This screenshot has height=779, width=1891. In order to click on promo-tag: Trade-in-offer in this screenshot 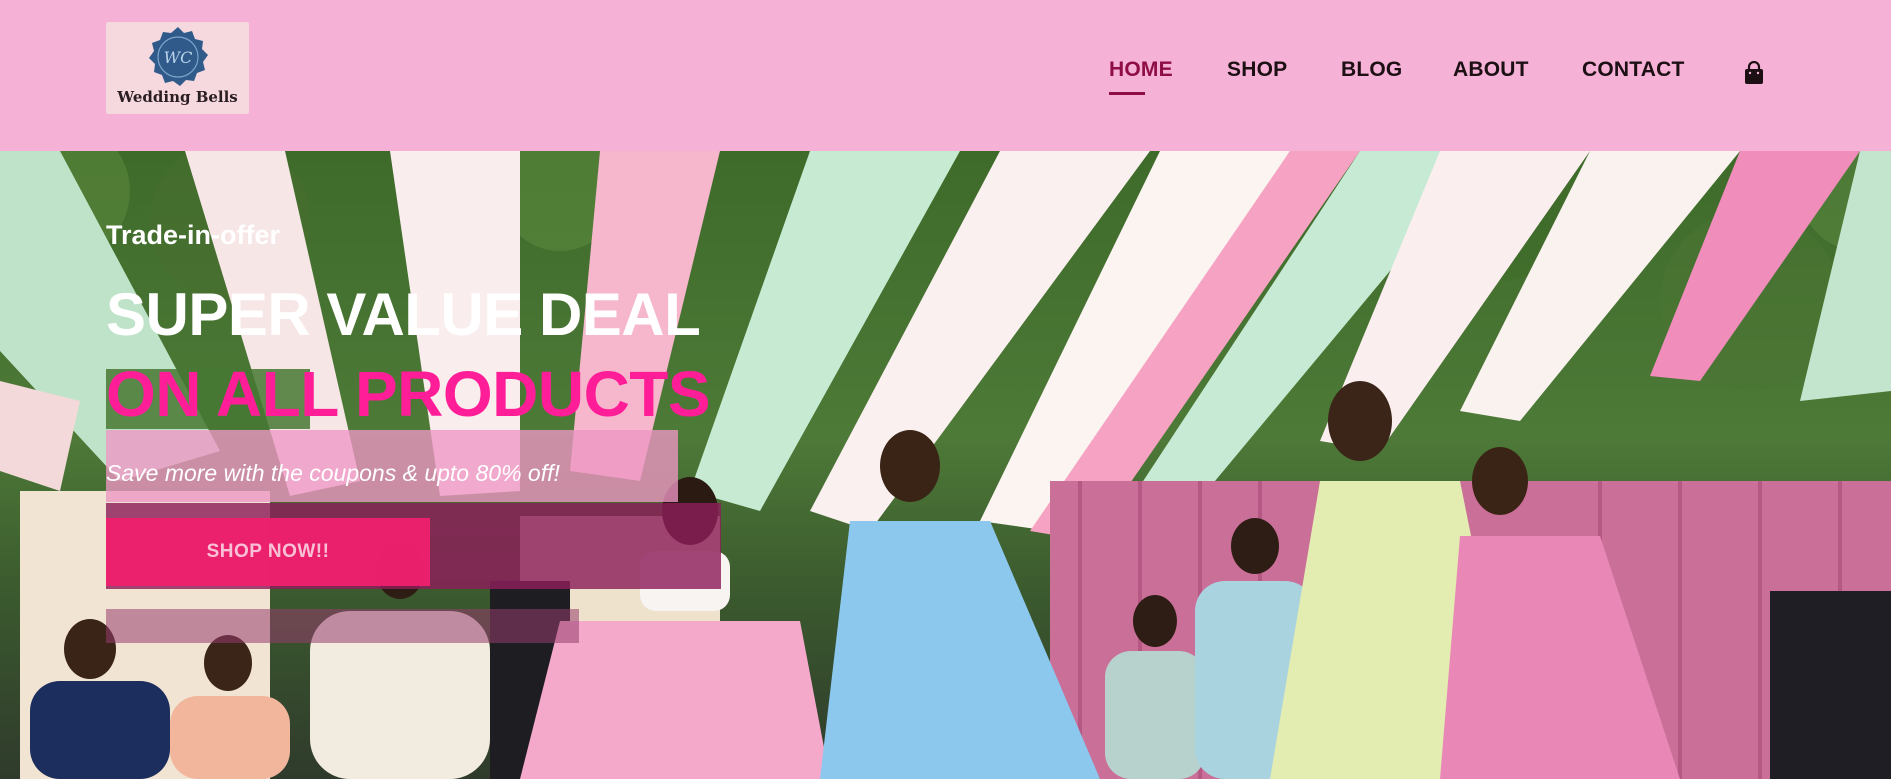, I will do `click(193, 235)`.